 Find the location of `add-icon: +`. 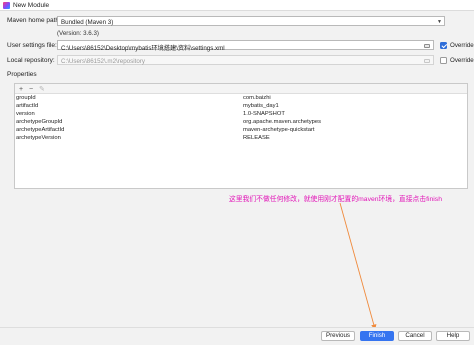

add-icon: + is located at coordinates (21, 89).